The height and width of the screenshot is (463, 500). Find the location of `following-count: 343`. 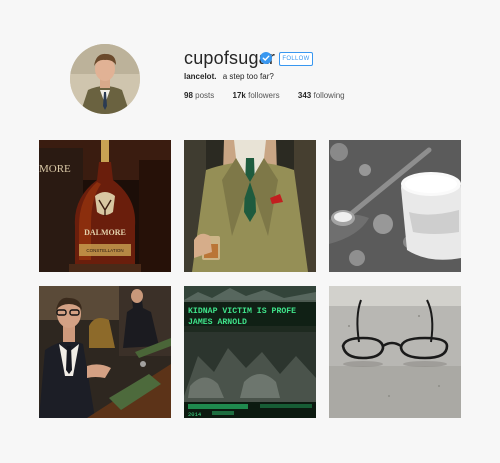

following-count: 343 is located at coordinates (304, 95).